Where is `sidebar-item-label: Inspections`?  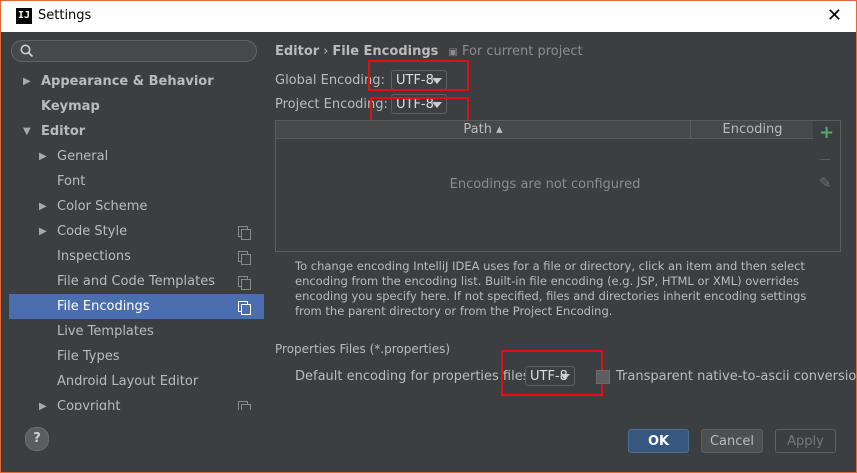 sidebar-item-label: Inspections is located at coordinates (94, 256).